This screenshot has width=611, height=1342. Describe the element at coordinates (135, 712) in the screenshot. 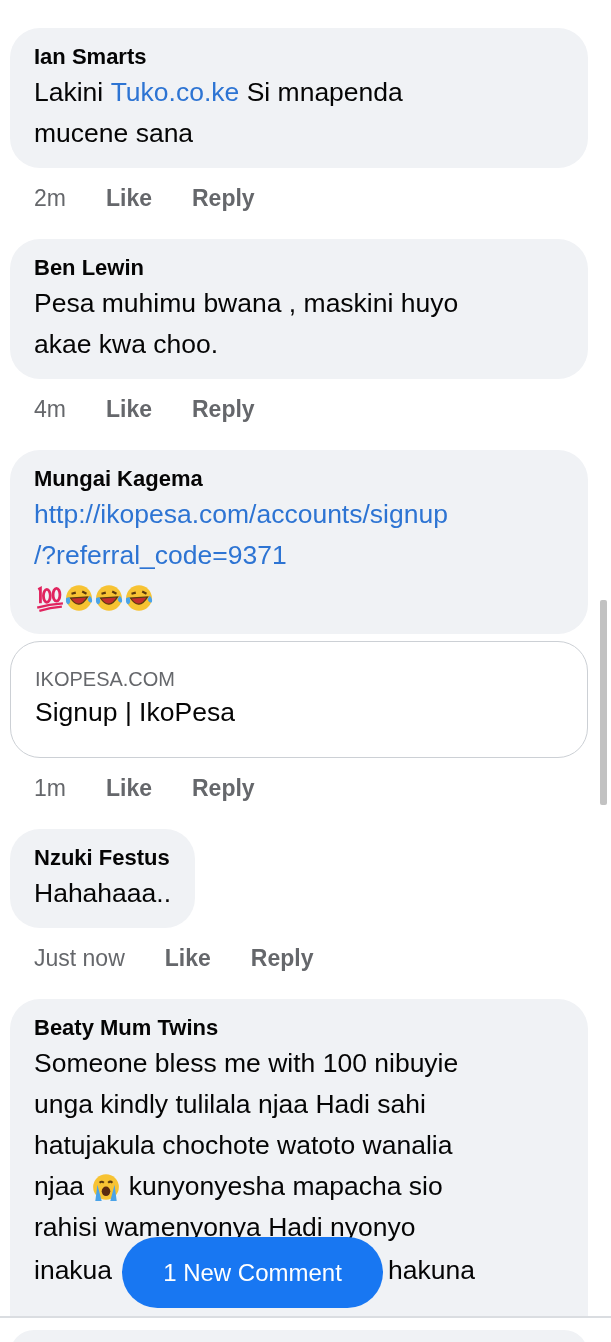

I see `link-title: Signup | IkoPesa` at that location.